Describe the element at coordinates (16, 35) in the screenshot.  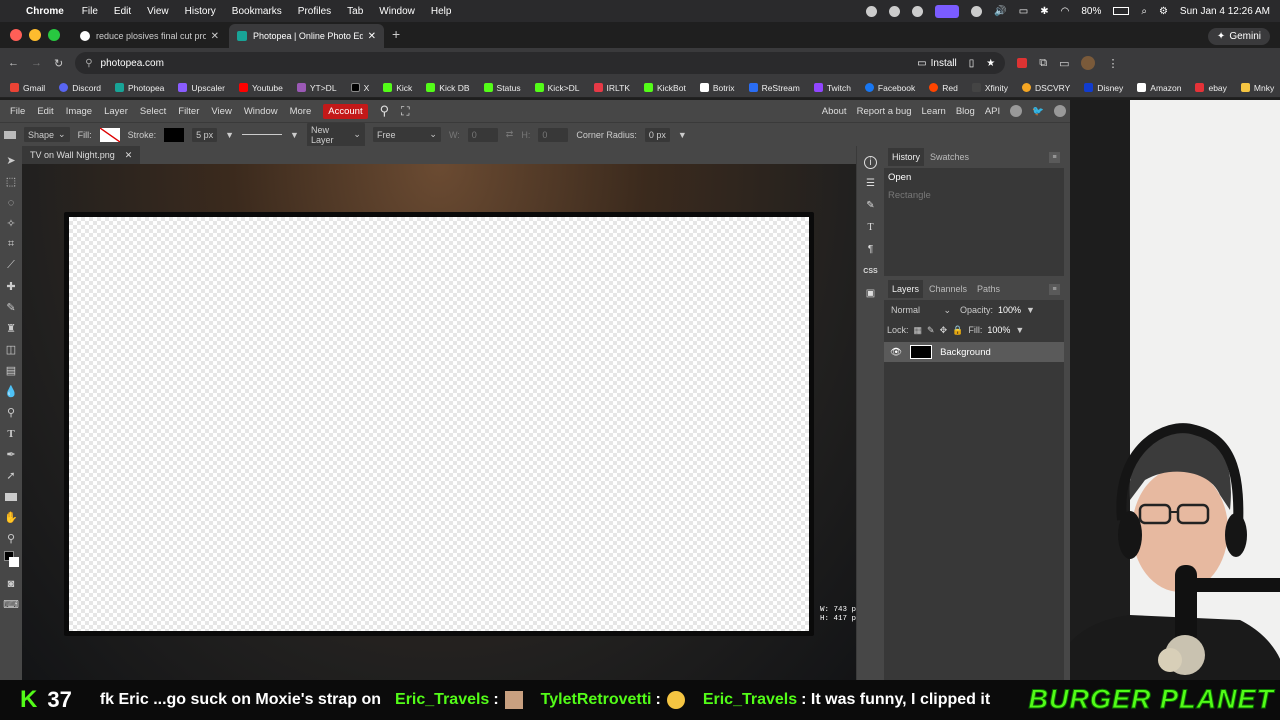
I see `close-window-button` at that location.